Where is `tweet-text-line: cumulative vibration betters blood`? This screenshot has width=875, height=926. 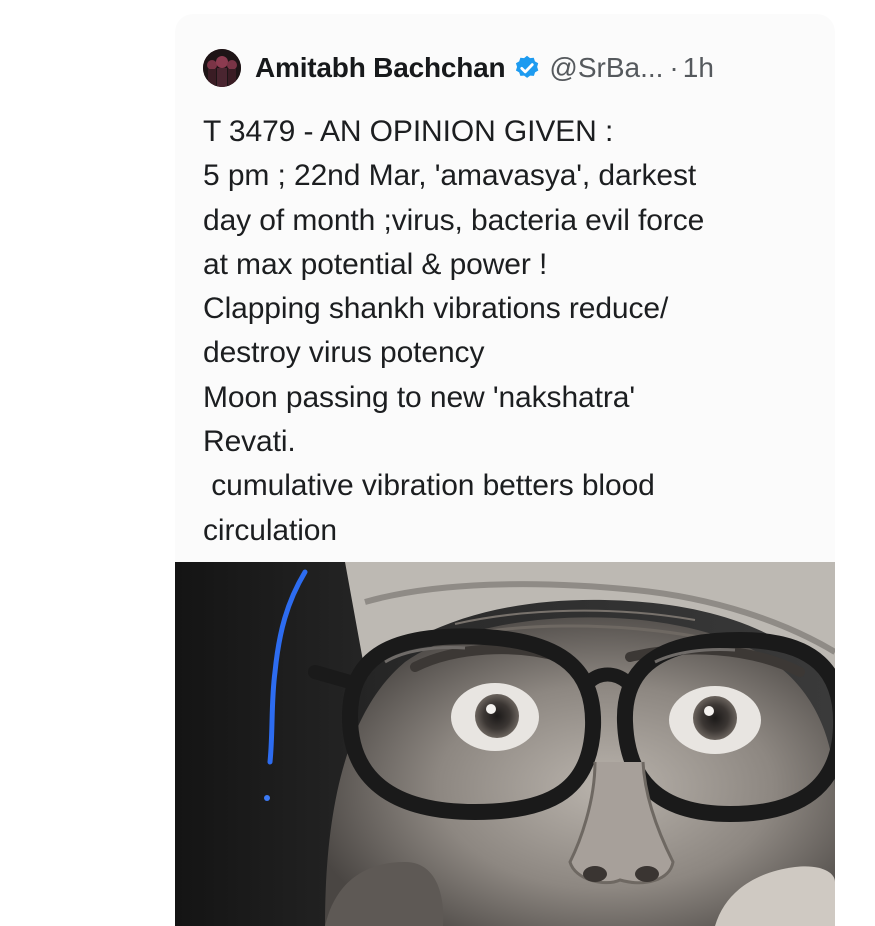 tweet-text-line: cumulative vibration betters blood is located at coordinates (429, 486).